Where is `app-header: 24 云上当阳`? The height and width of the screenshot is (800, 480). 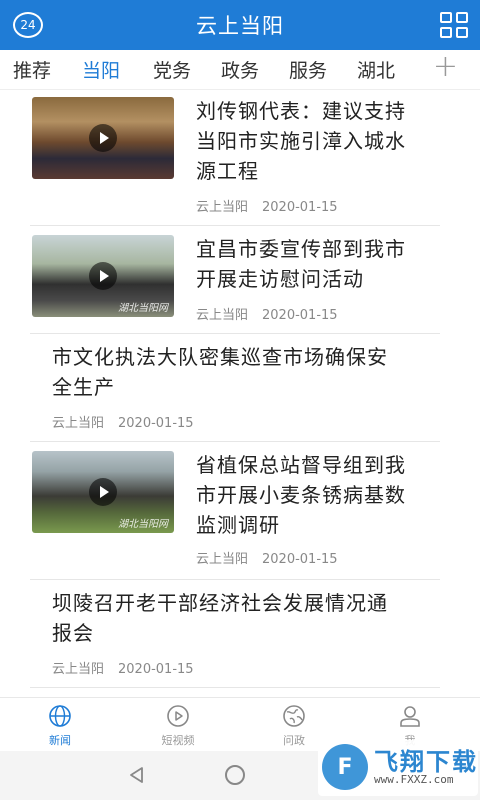 app-header: 24 云上当阳 is located at coordinates (240, 25).